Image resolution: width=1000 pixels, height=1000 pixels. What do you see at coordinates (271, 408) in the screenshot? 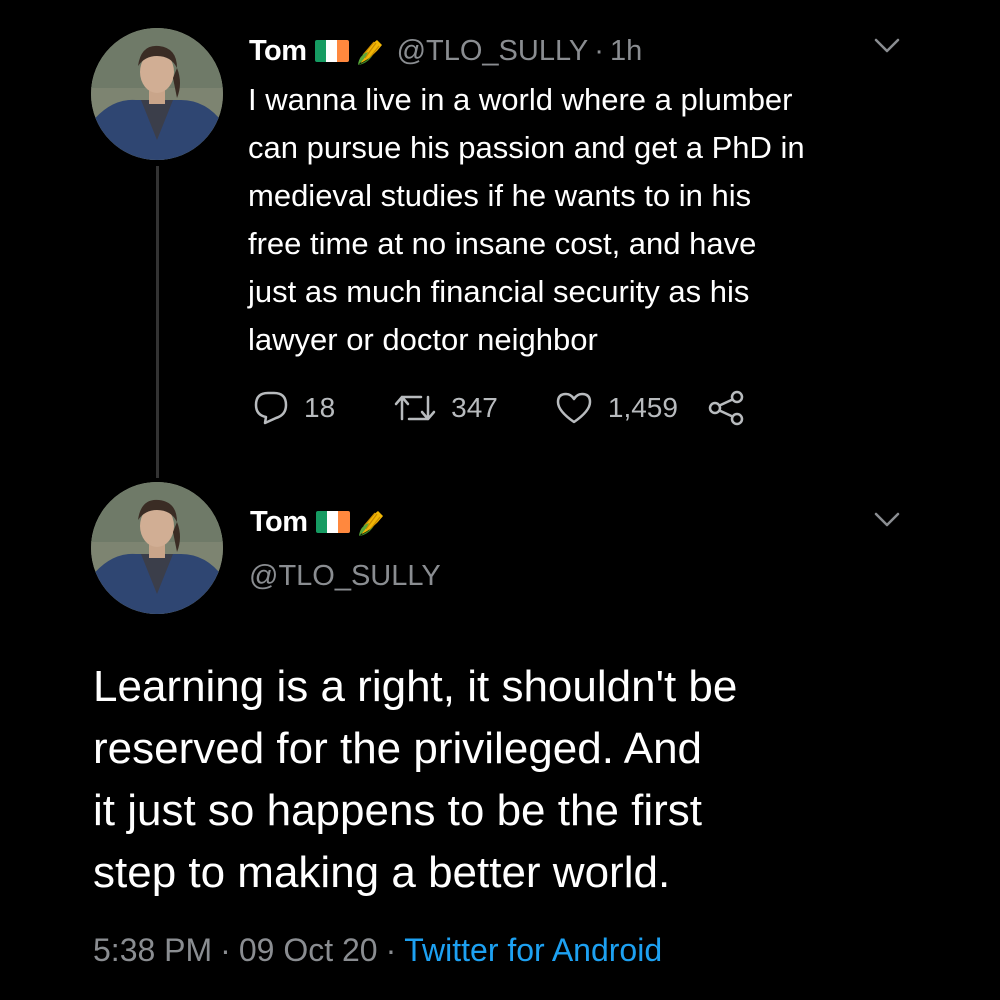
I see `reply-icon` at bounding box center [271, 408].